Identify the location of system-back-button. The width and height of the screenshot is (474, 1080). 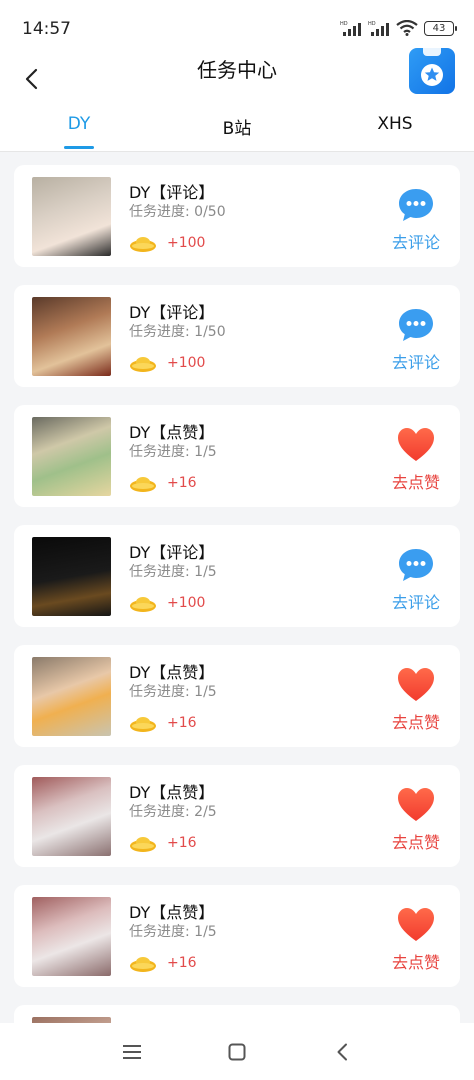
(342, 1052).